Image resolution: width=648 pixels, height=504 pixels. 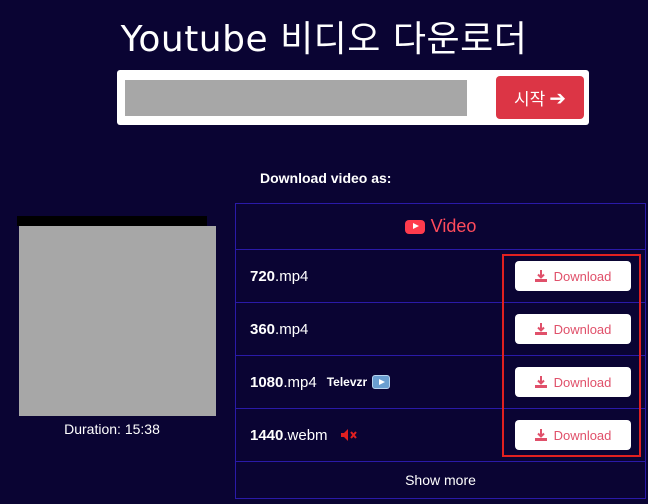 What do you see at coordinates (324, 39) in the screenshot?
I see `page-title: Youtube 비디오 다운로더` at bounding box center [324, 39].